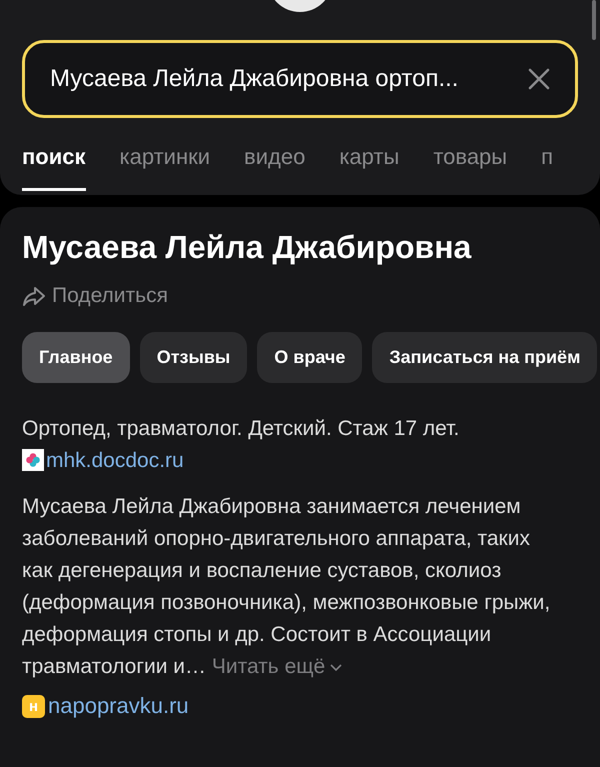 This screenshot has width=600, height=767. I want to click on cross-logo-icon, so click(33, 460).